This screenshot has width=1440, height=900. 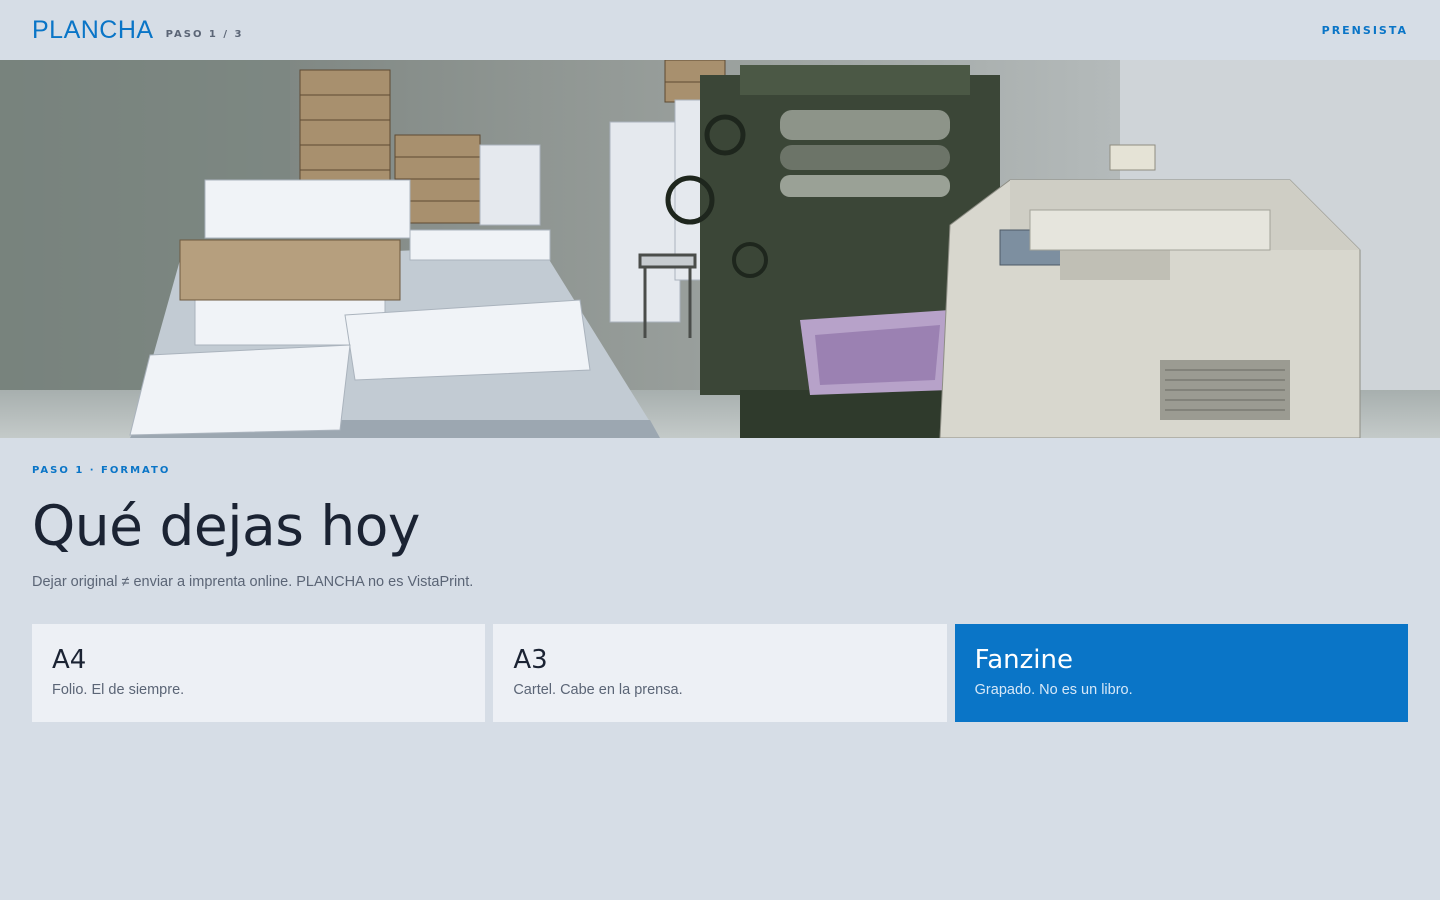 What do you see at coordinates (1365, 30) in the screenshot?
I see `user-role-link: PRENSISTA` at bounding box center [1365, 30].